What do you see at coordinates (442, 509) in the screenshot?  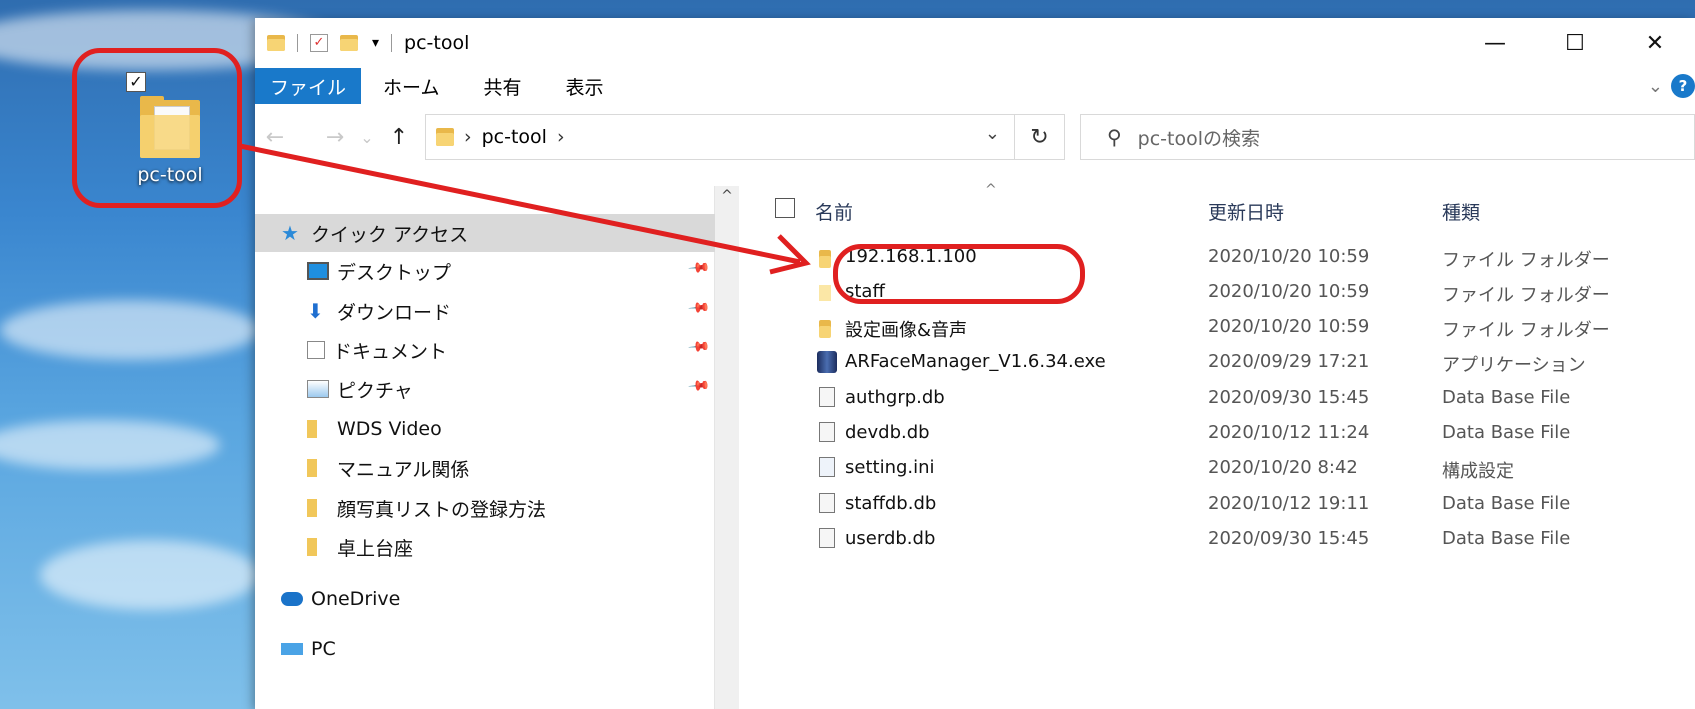 I see `nav-item-label: 顔写真リストの登録方法` at bounding box center [442, 509].